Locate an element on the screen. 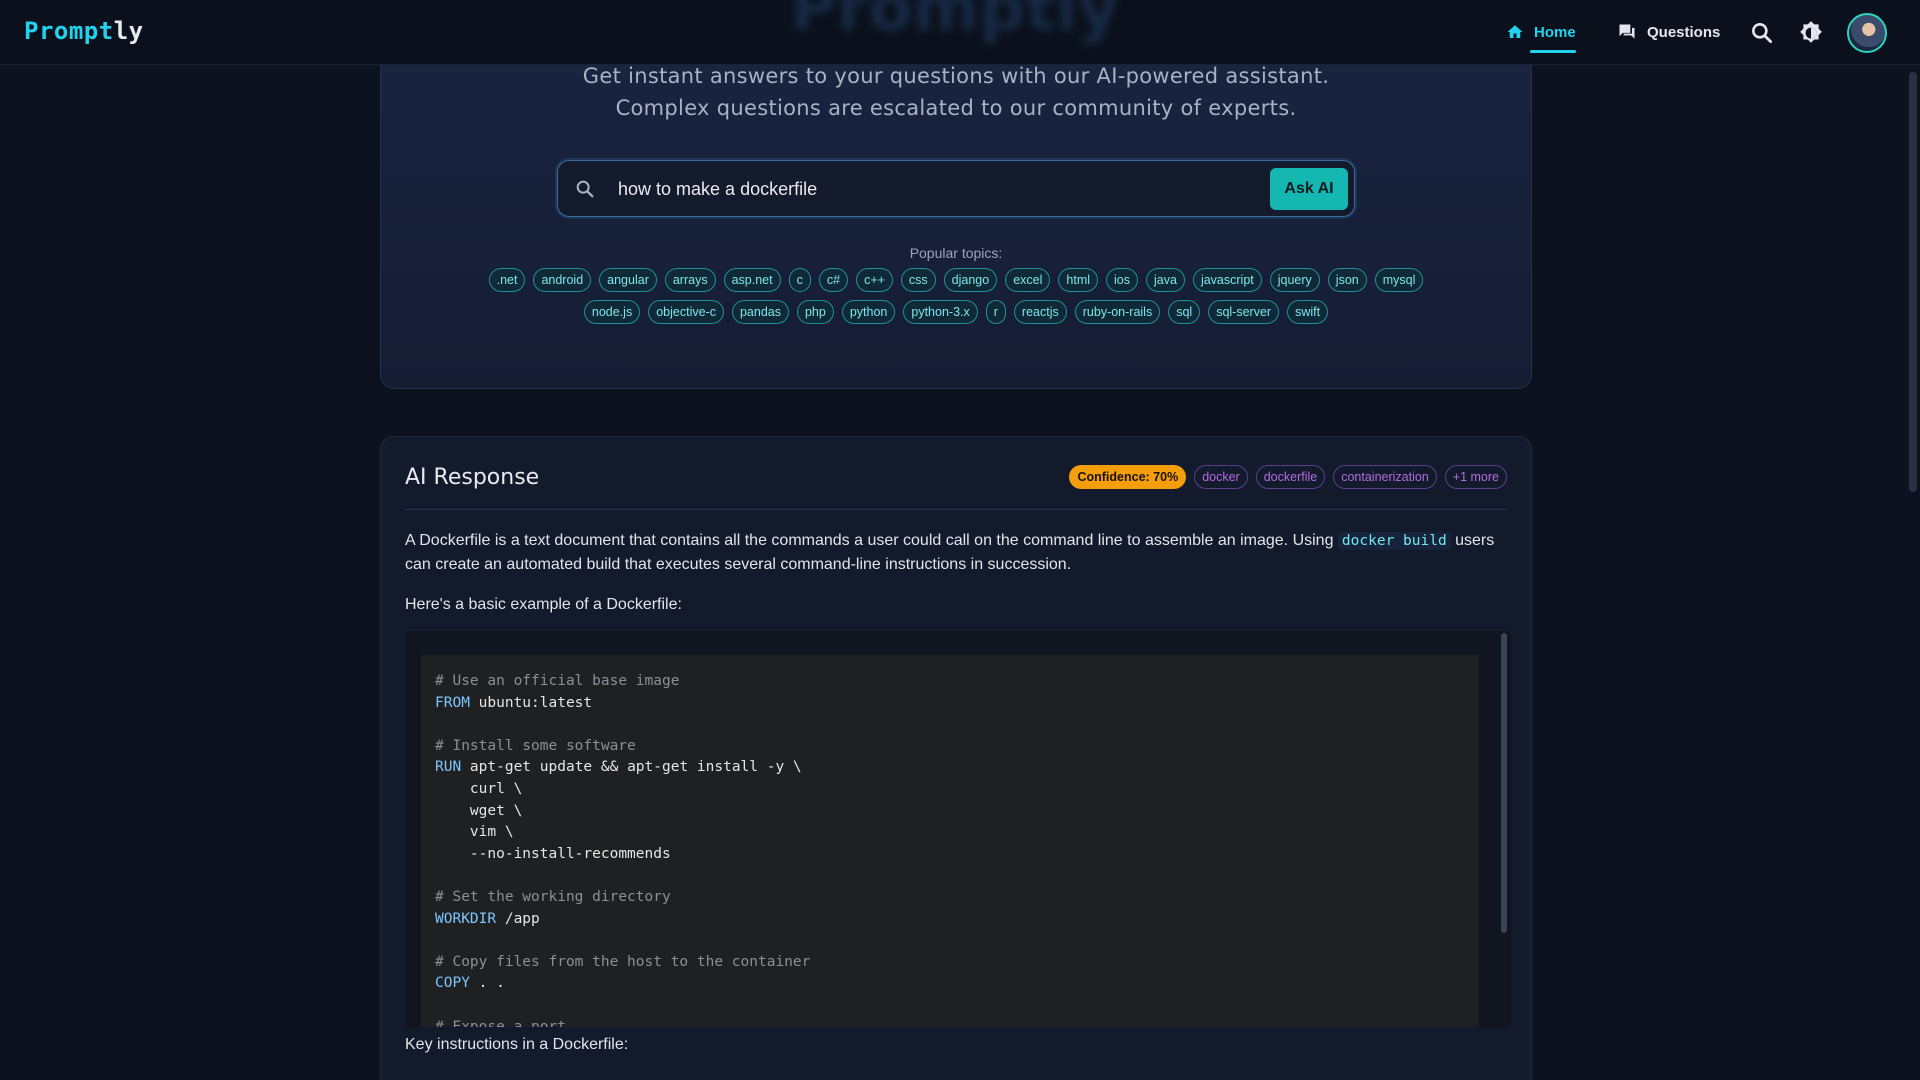 This screenshot has width=1920, height=1080. home-icon is located at coordinates (1515, 31).